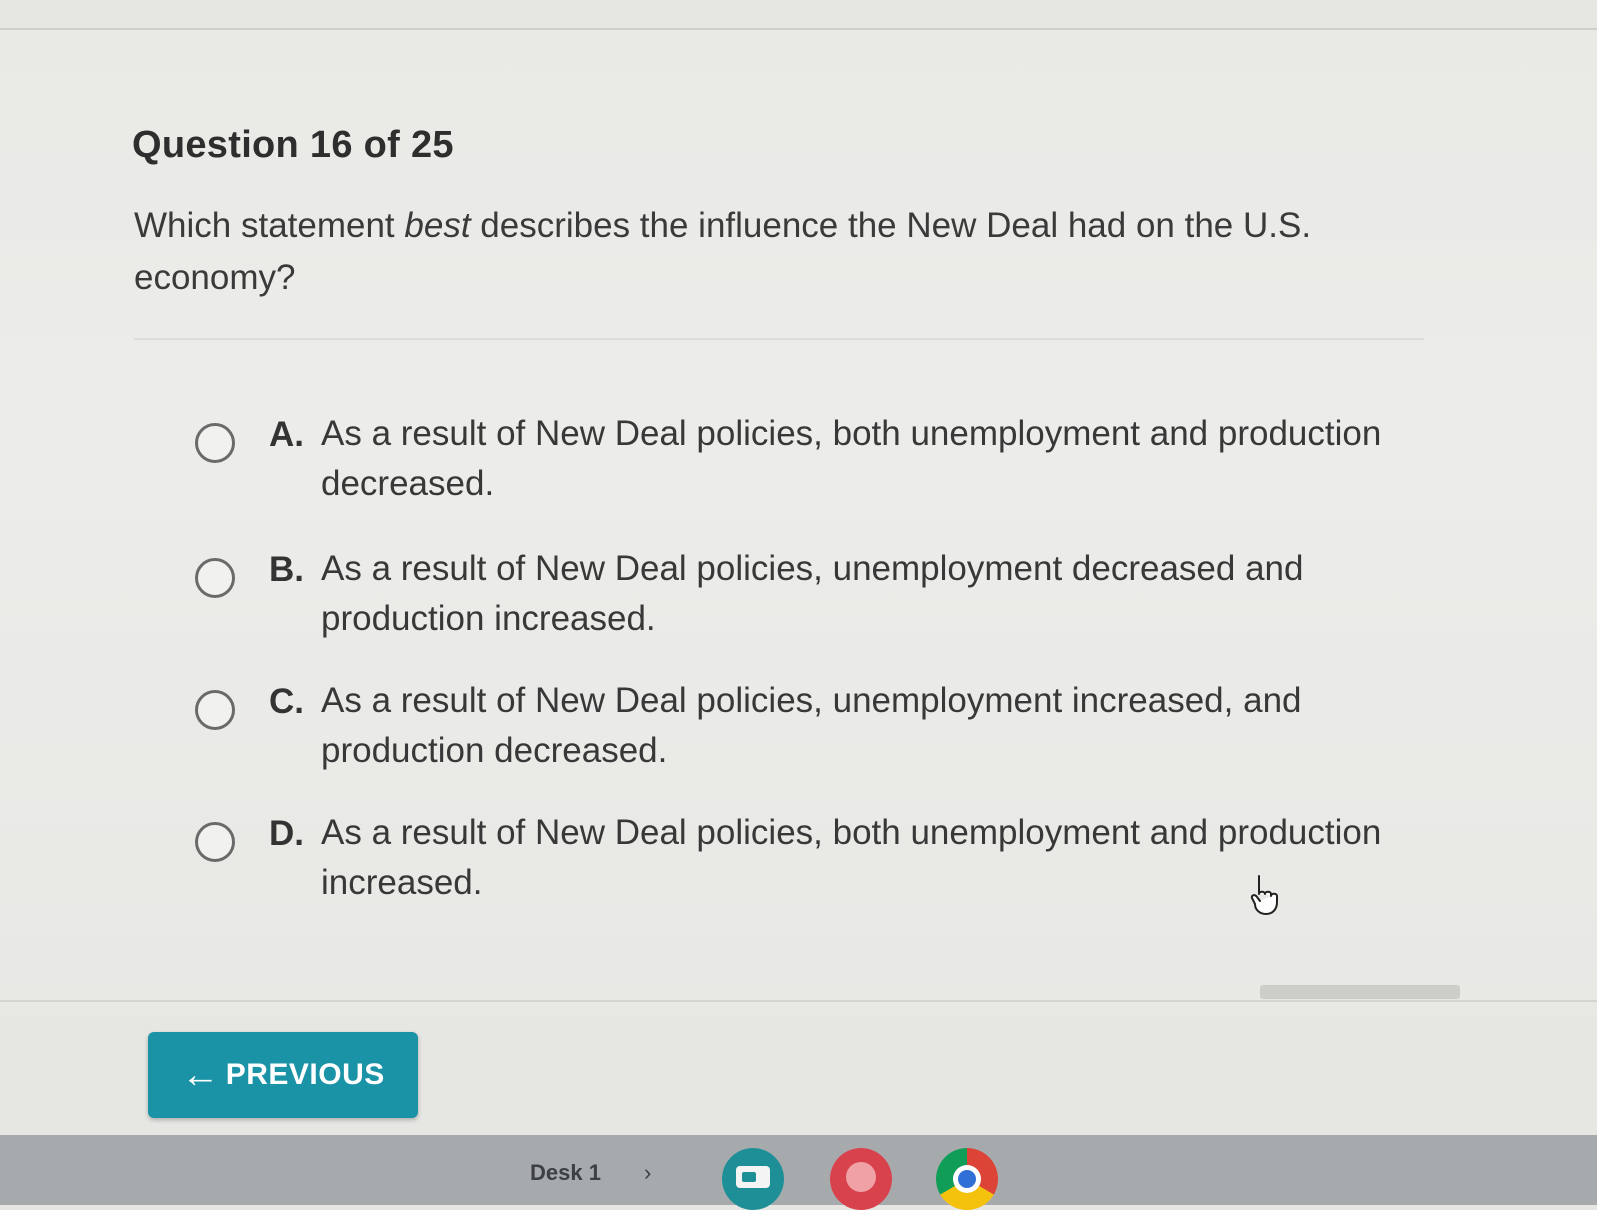  What do you see at coordinates (798, 1001) in the screenshot?
I see `footer-divider` at bounding box center [798, 1001].